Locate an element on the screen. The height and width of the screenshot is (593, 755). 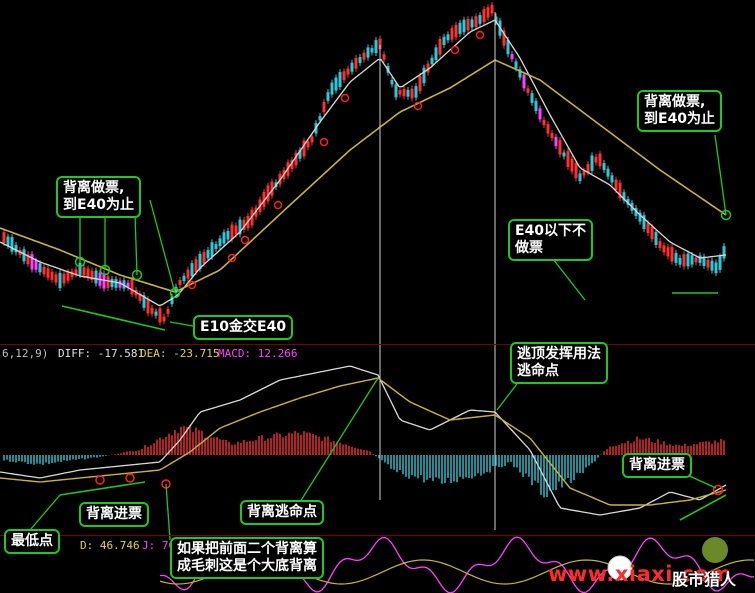
annotation-divergence-trade-left: 背离做票, 到E40为止 is located at coordinates (99, 197).